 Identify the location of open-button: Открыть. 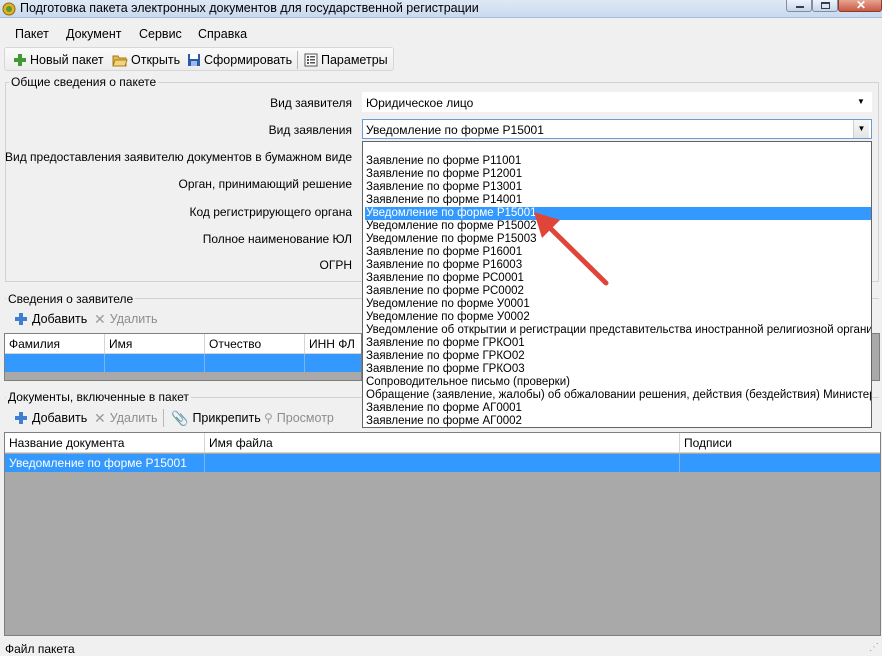
(146, 60).